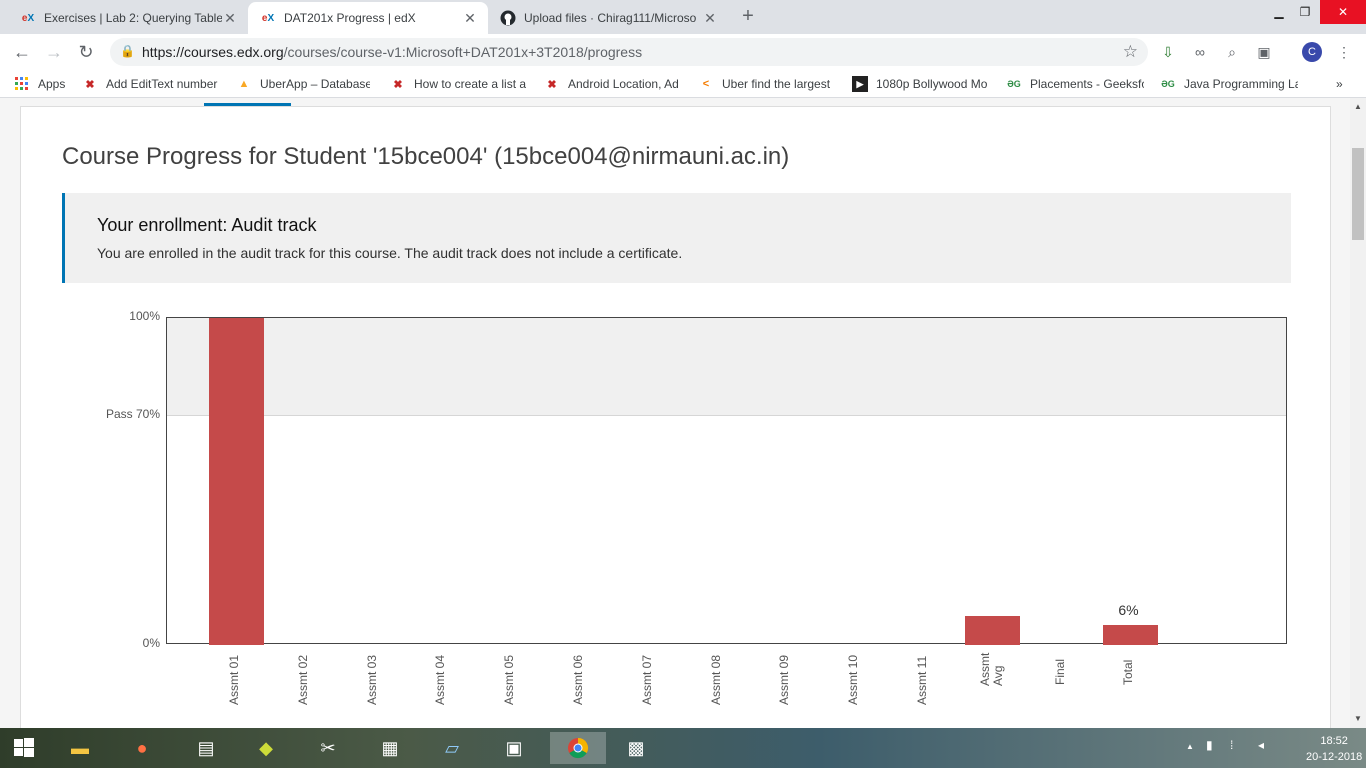  Describe the element at coordinates (452, 748) in the screenshot. I see `notepad-icon: ▱` at that location.